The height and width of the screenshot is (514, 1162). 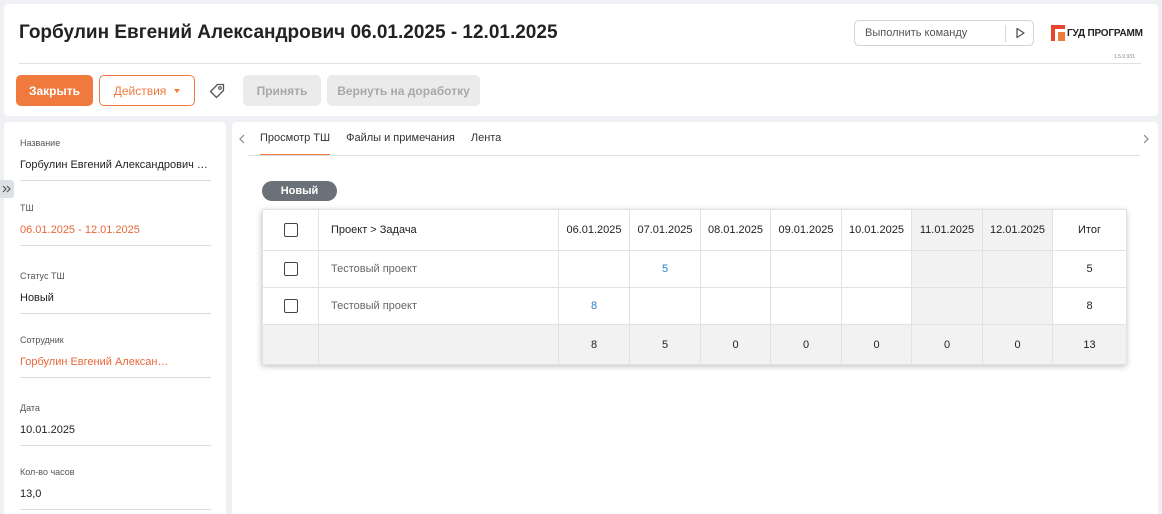 What do you see at coordinates (694, 155) in the screenshot?
I see `tabs-divider` at bounding box center [694, 155].